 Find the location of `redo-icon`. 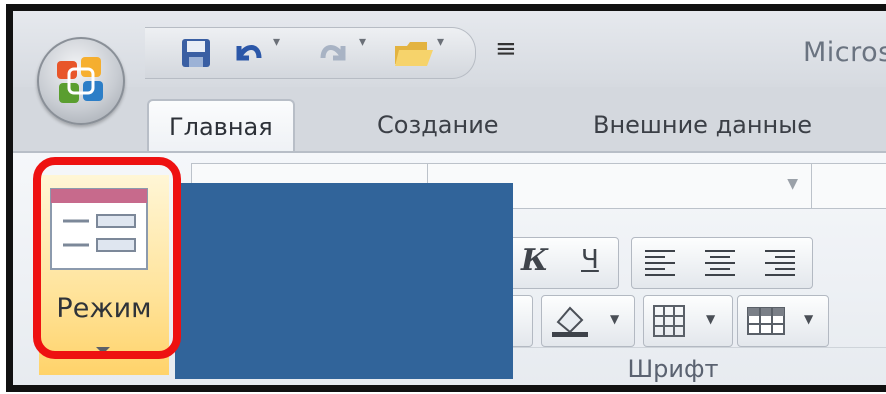

redo-icon is located at coordinates (333, 53).